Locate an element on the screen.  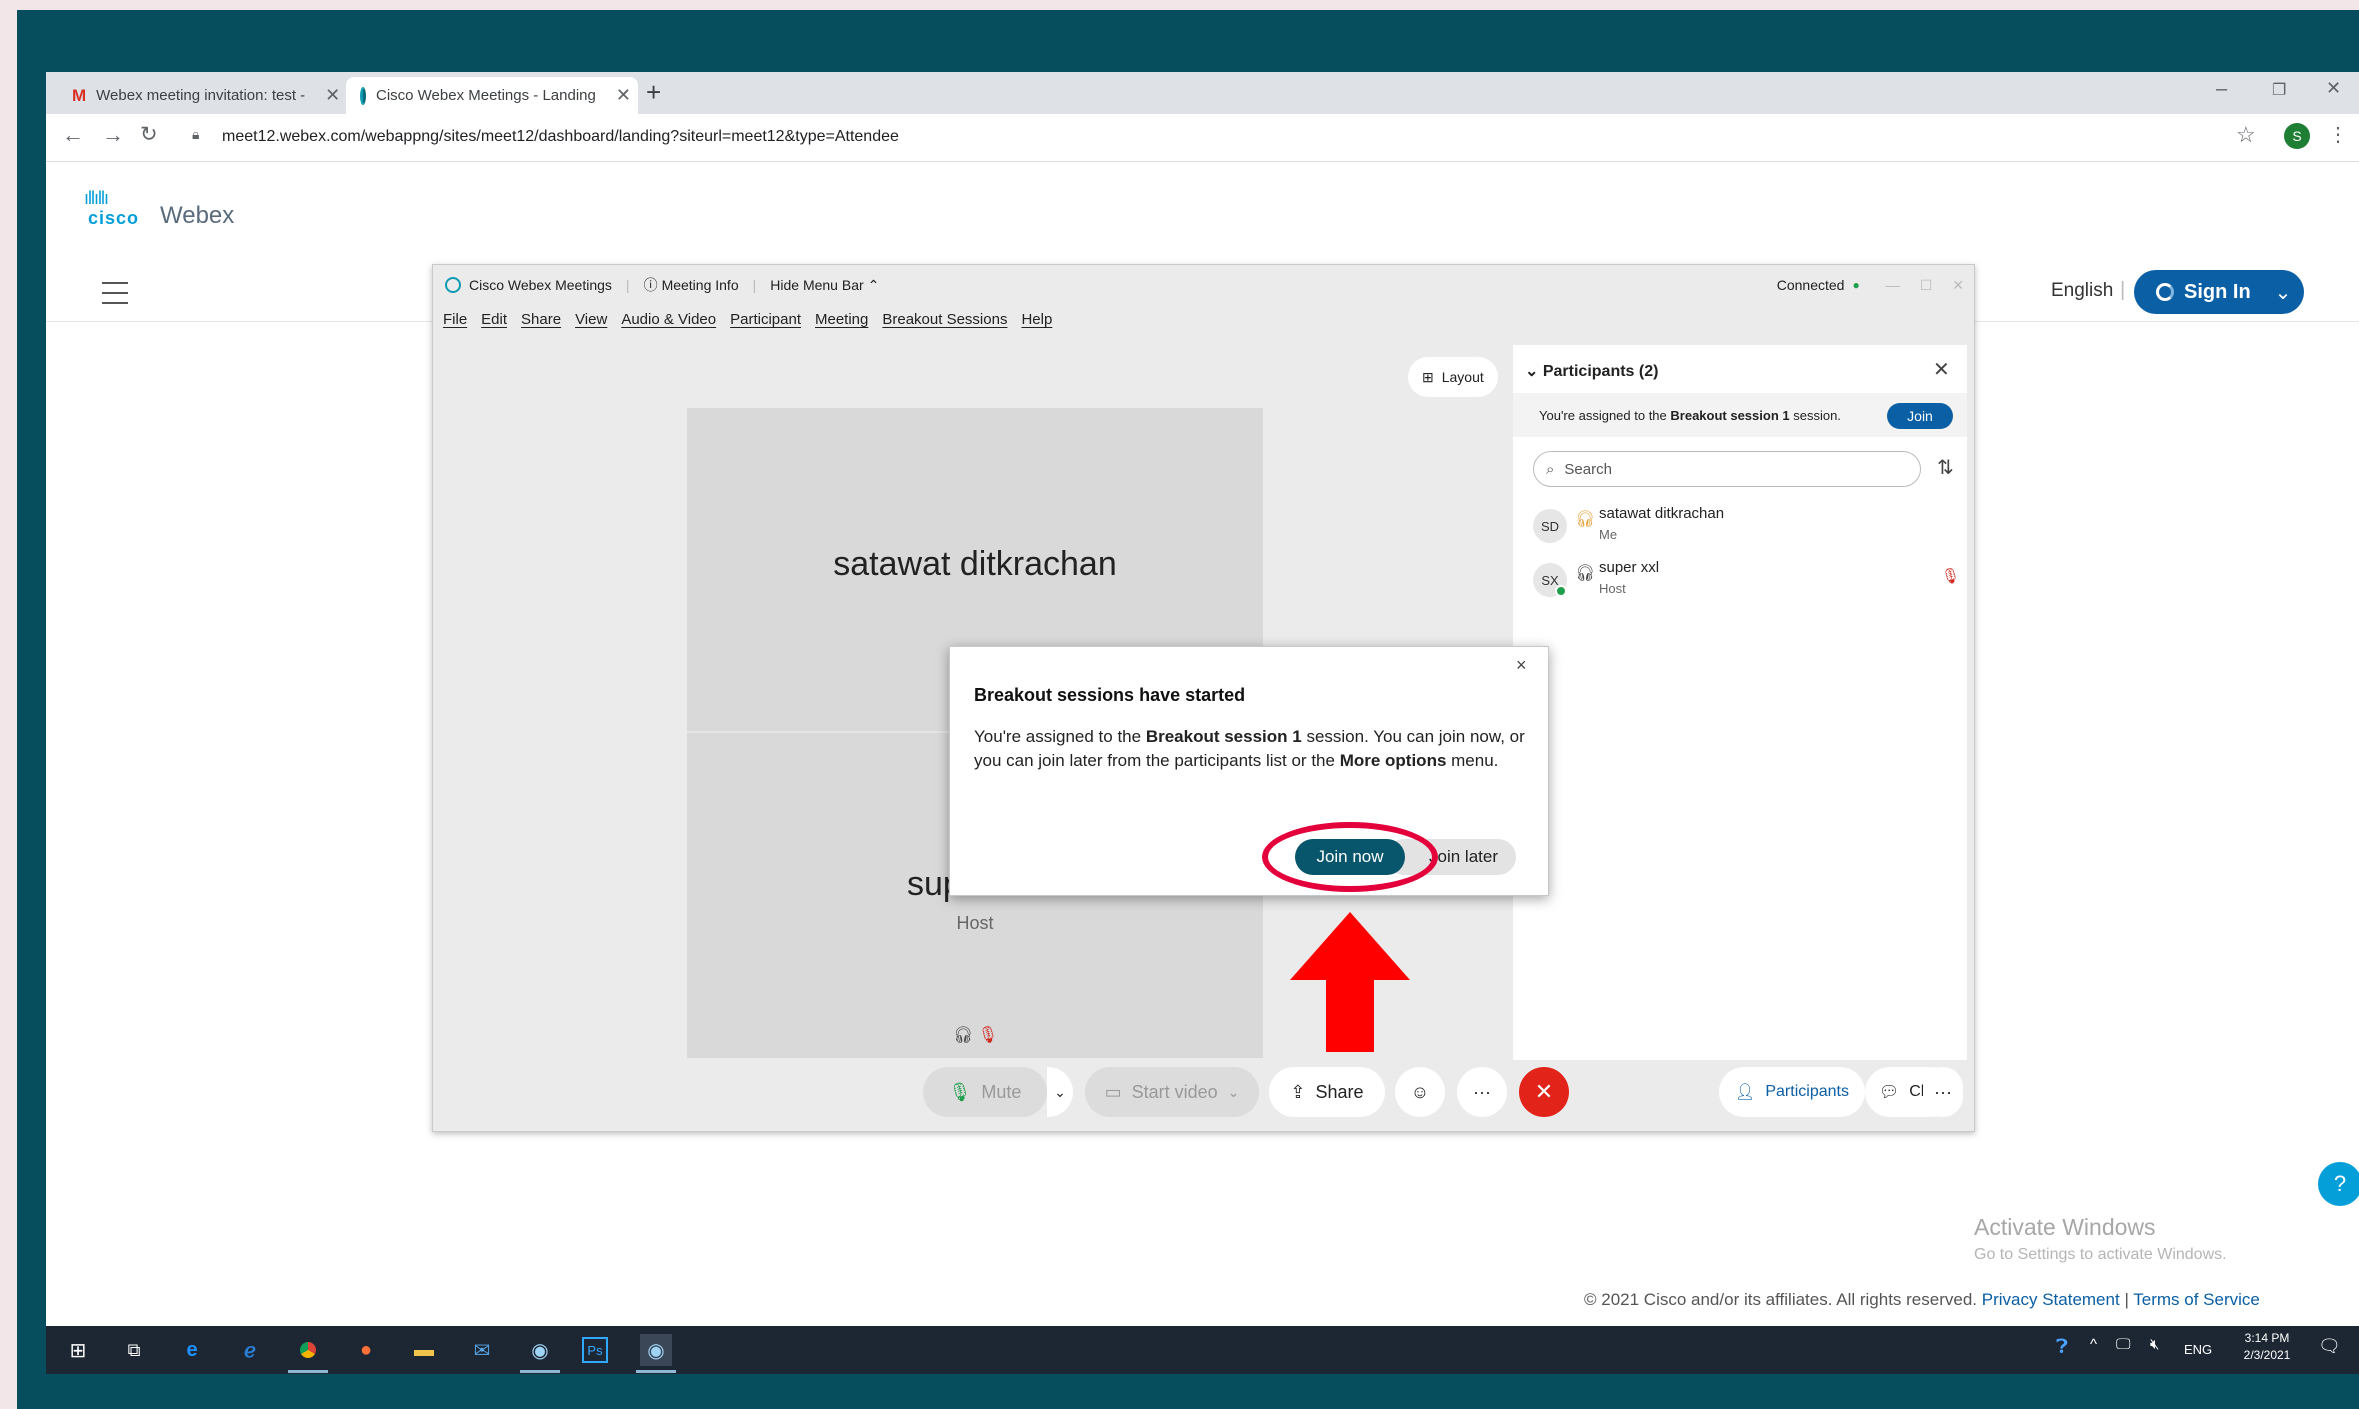
photoshop-icon: Ps is located at coordinates (595, 1350).